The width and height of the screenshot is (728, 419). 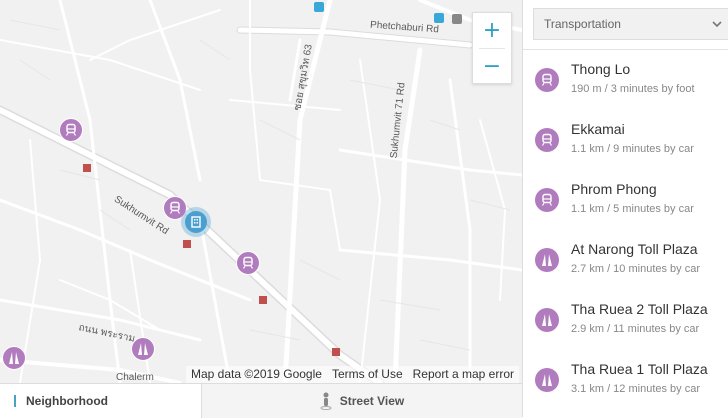 What do you see at coordinates (492, 30) in the screenshot?
I see `zoom-in-button: +` at bounding box center [492, 30].